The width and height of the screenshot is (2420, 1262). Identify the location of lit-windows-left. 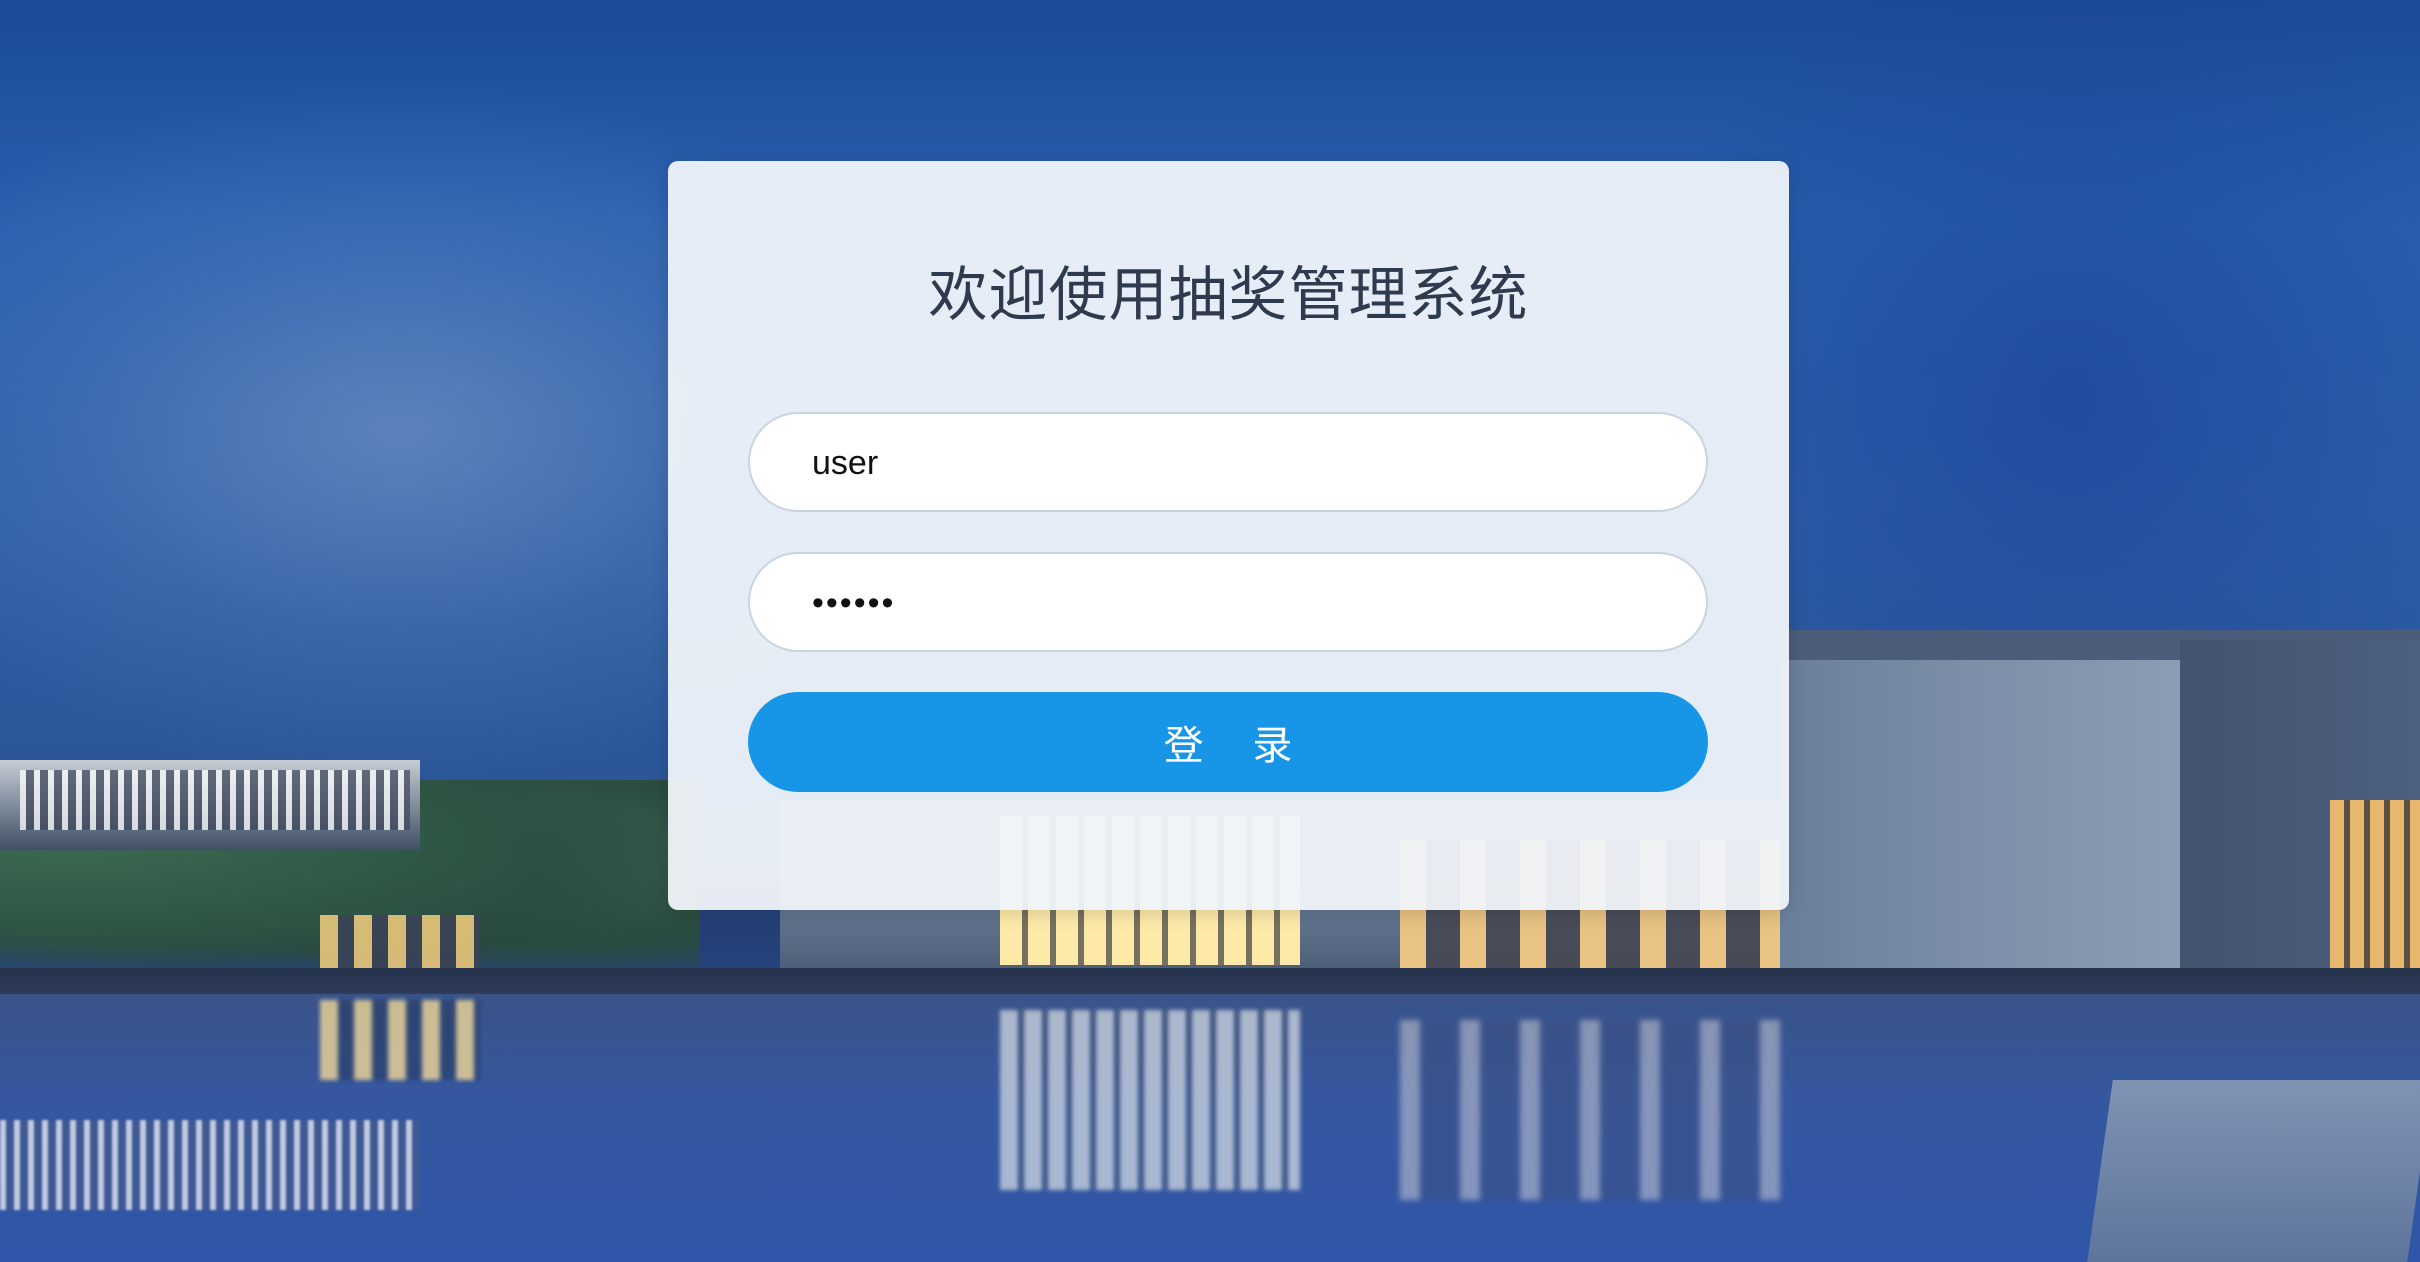
(400, 945).